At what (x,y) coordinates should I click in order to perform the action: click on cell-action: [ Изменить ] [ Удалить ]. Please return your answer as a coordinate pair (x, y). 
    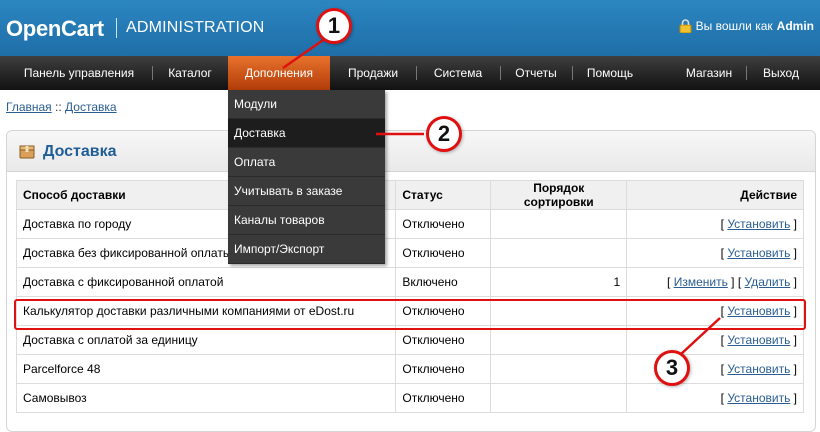
    Looking at the image, I should click on (715, 282).